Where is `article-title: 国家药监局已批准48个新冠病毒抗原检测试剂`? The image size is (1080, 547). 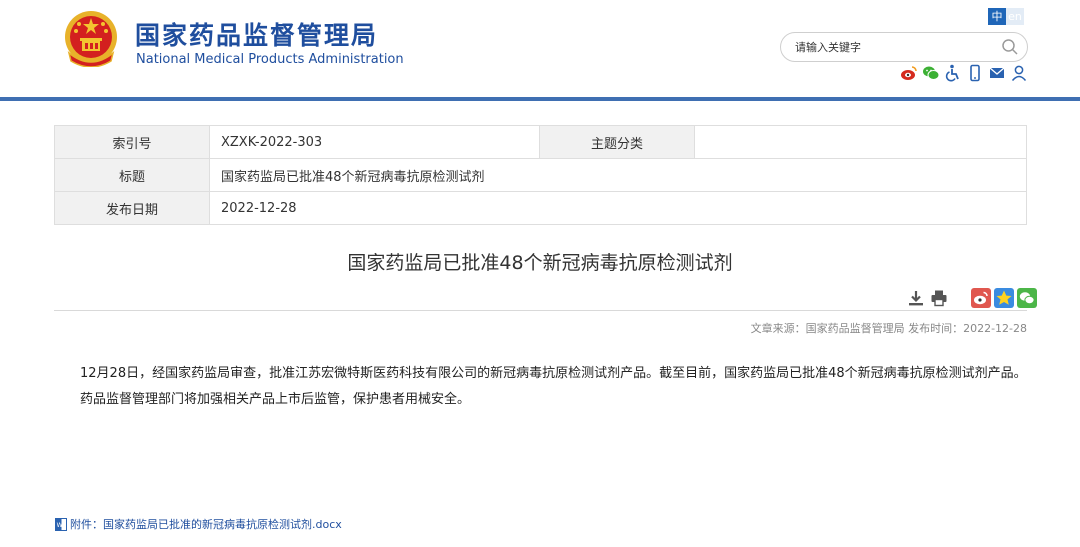
article-title: 国家药监局已批准48个新冠病毒抗原检测试剂 is located at coordinates (540, 263).